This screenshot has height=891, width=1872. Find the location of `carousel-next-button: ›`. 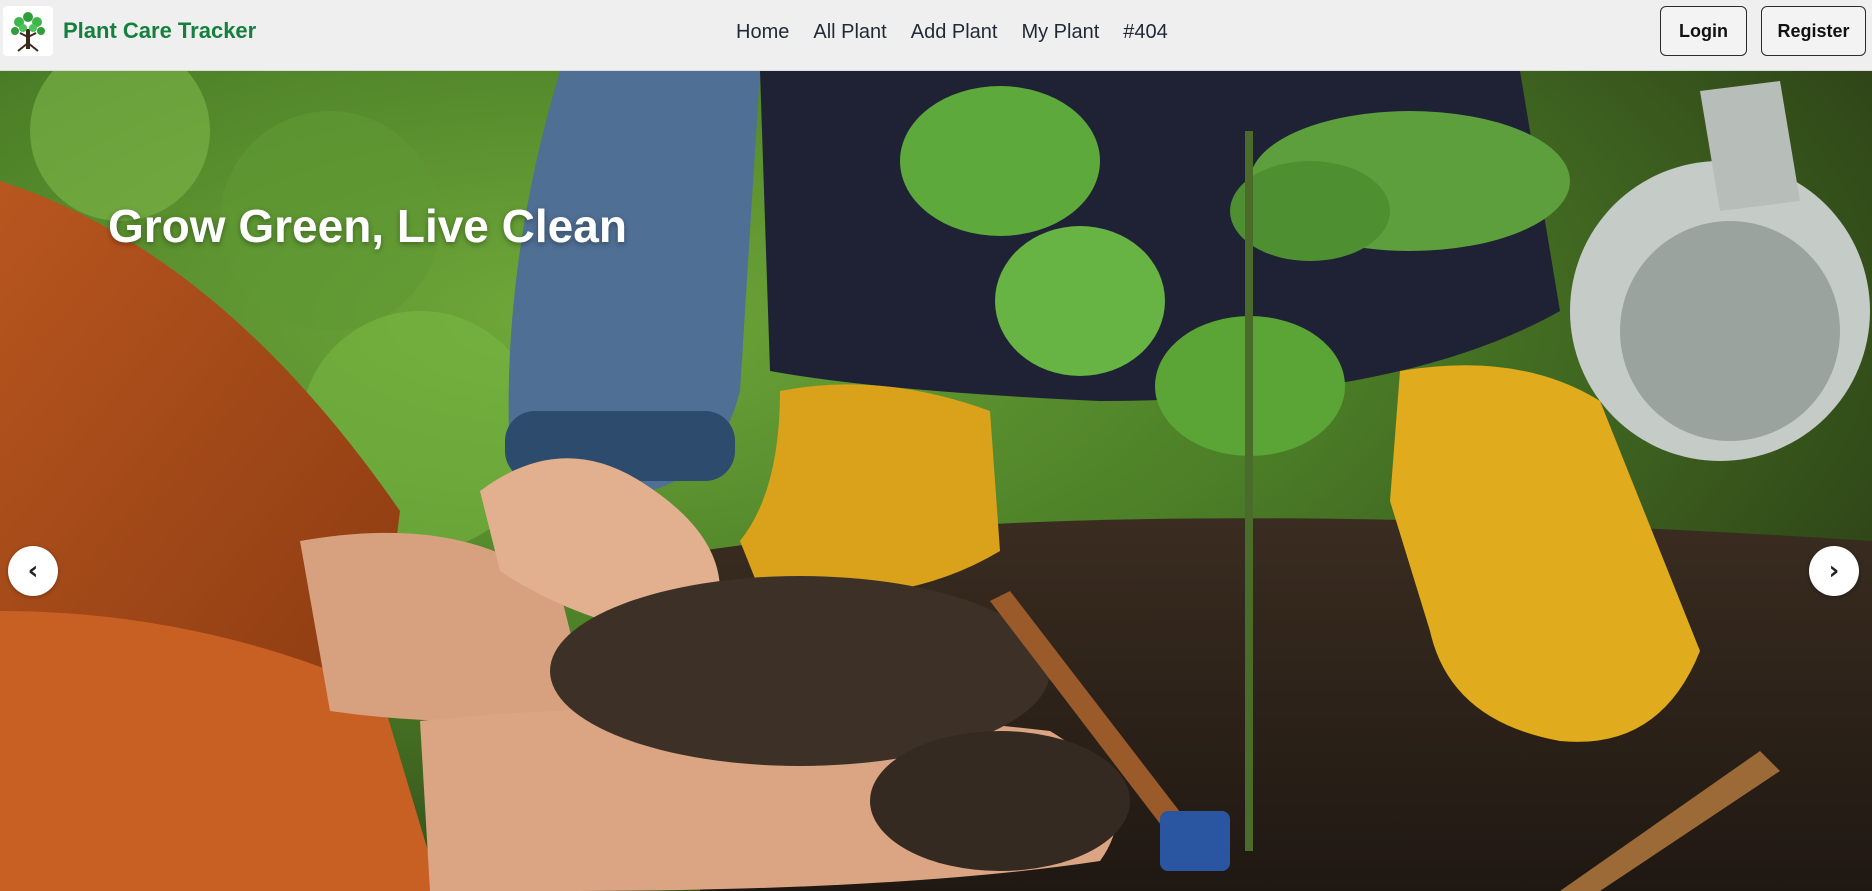

carousel-next-button: › is located at coordinates (1834, 571).